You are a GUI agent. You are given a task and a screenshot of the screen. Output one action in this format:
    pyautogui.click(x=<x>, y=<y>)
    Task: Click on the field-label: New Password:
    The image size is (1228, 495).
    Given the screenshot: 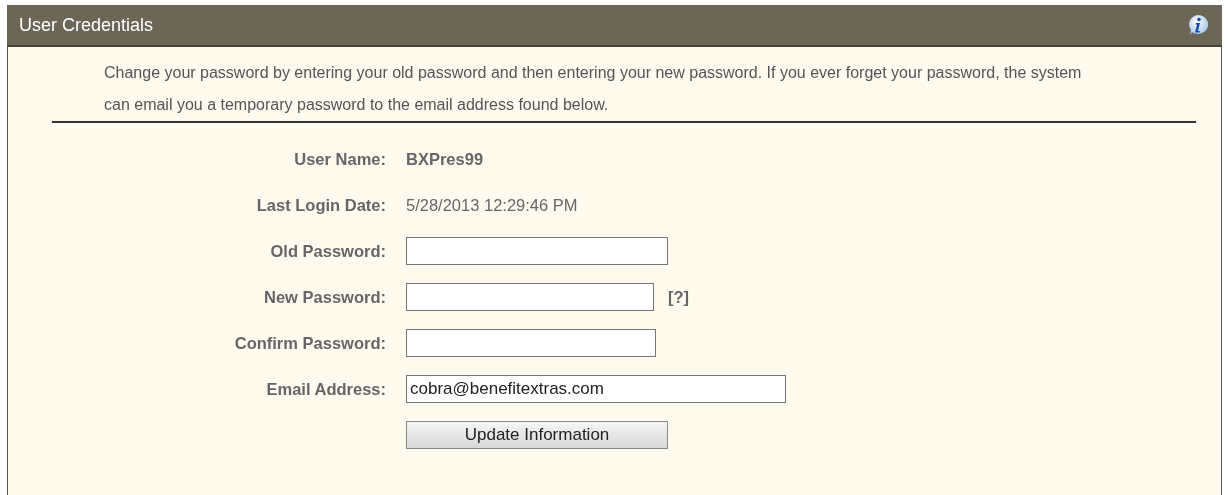 What is the action you would take?
    pyautogui.click(x=325, y=297)
    